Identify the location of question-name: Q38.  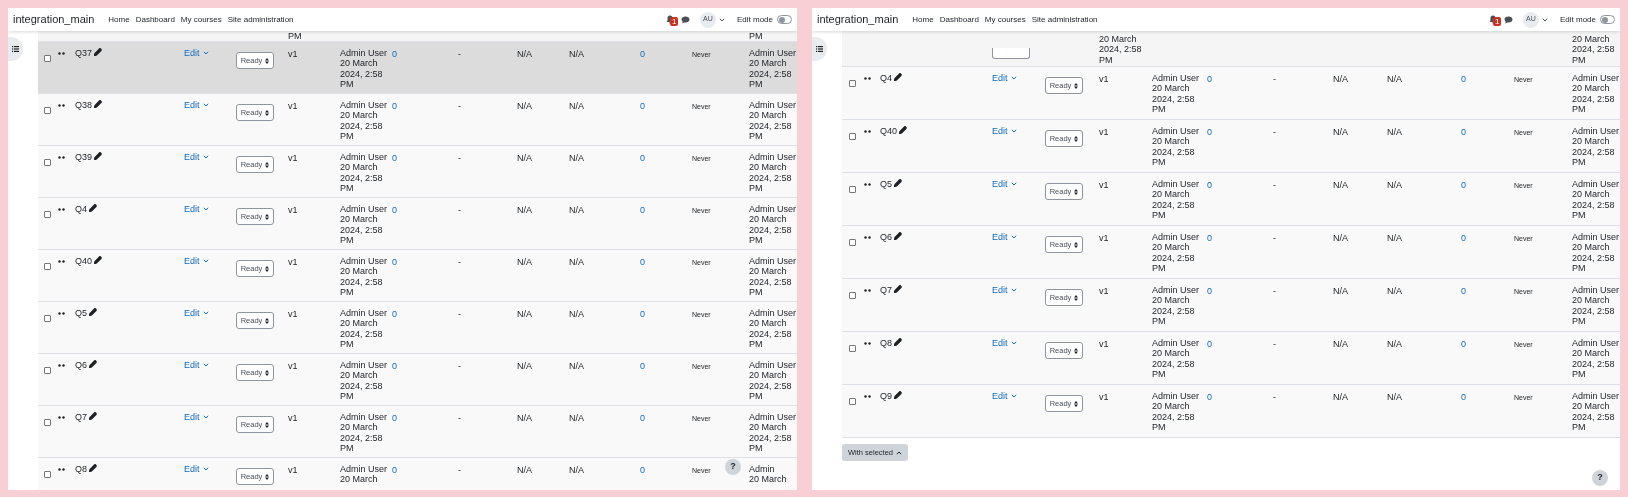
(83, 105).